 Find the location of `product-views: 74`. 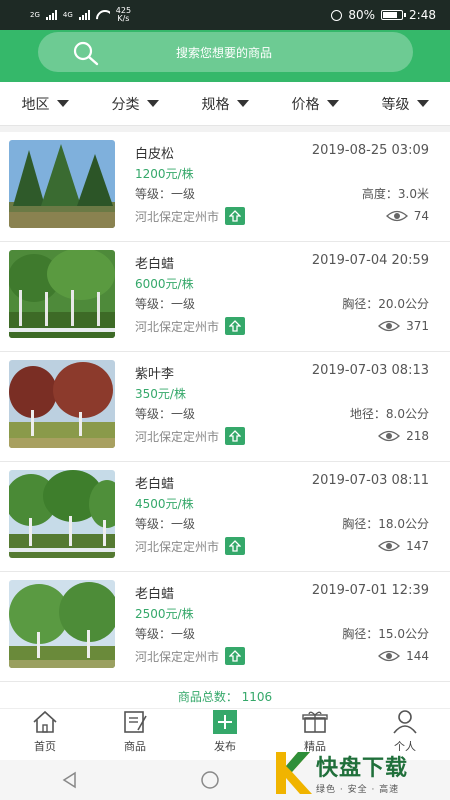

product-views: 74 is located at coordinates (407, 216).